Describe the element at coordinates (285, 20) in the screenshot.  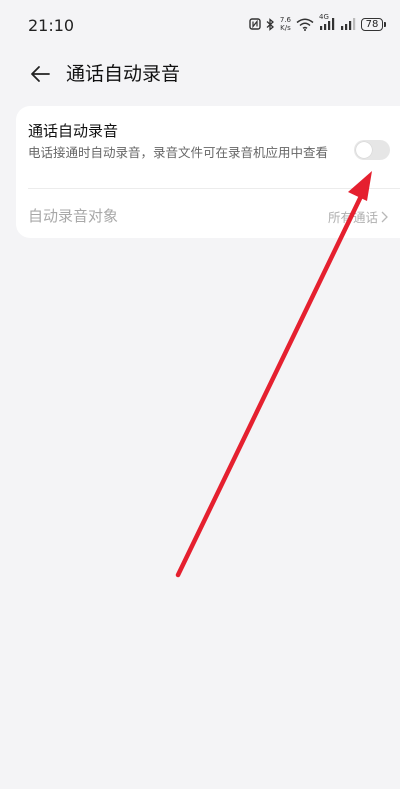
I see `net-speed-value: 7.6` at that location.